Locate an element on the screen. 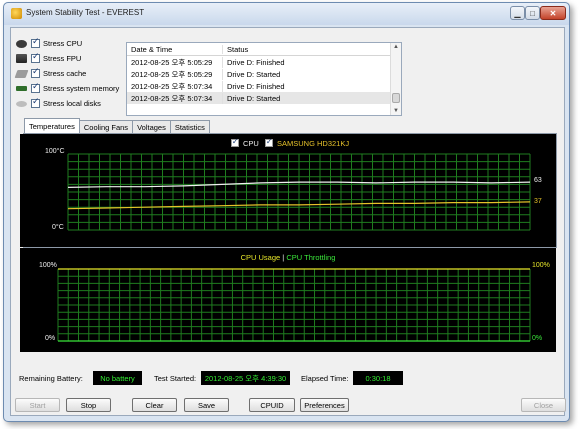  log-row: 2012-08-25 오후 5:07:34 Drive D: Finished is located at coordinates (264, 86).